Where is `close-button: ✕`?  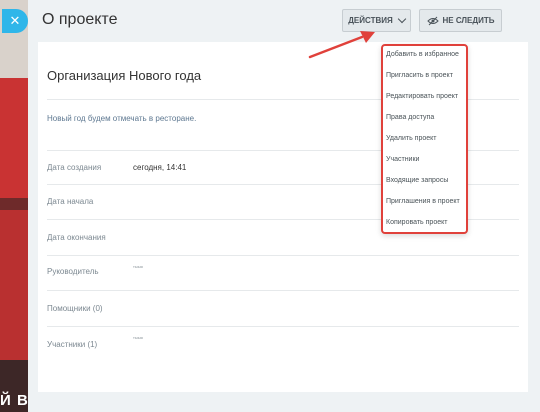 close-button: ✕ is located at coordinates (15, 21).